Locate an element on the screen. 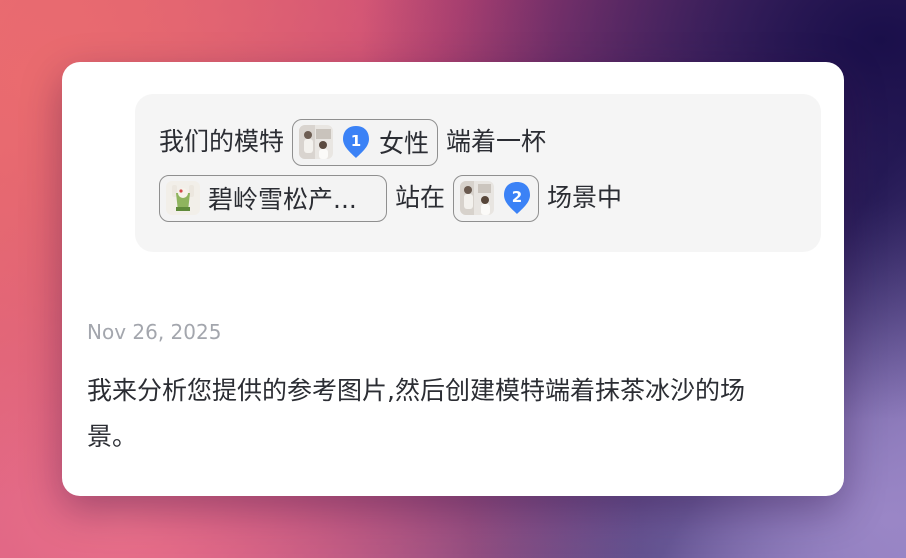 The width and height of the screenshot is (906, 558). user-message-line-1: 我们的模特 1 女性 端着一杯 is located at coordinates (352, 142).